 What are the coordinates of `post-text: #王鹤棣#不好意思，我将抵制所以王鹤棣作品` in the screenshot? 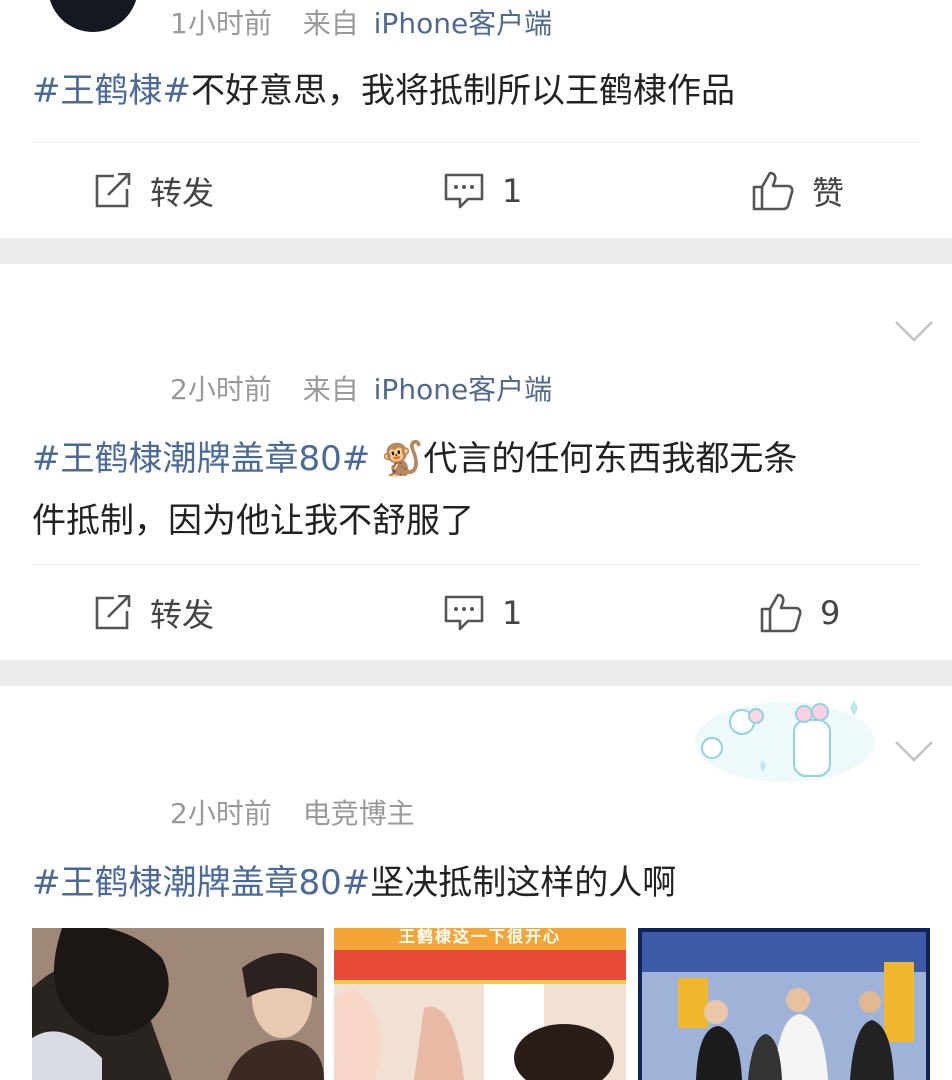 It's located at (478, 91).